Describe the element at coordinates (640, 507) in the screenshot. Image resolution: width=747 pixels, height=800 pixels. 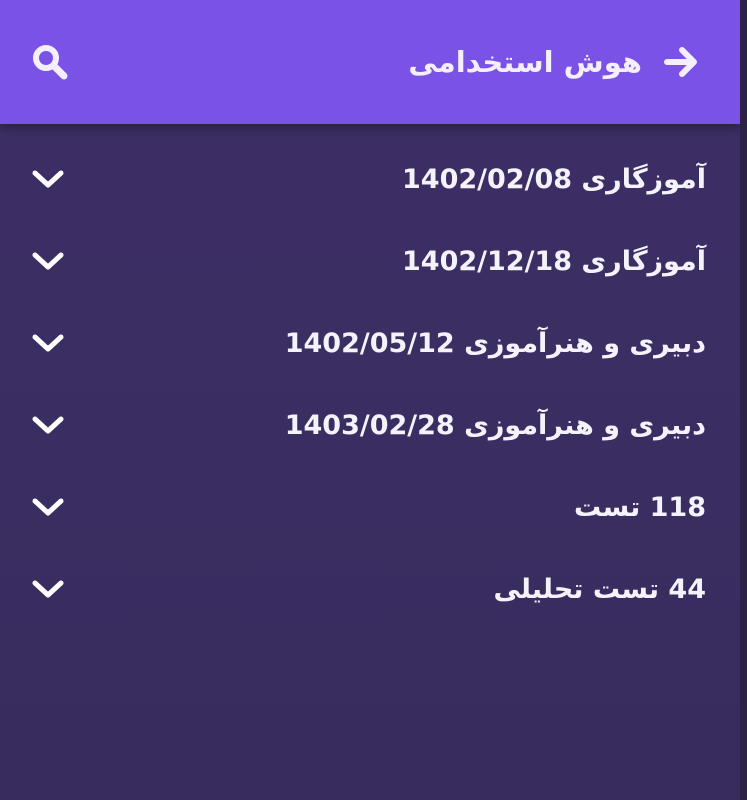
I see `list-item-label: 118 تست` at that location.